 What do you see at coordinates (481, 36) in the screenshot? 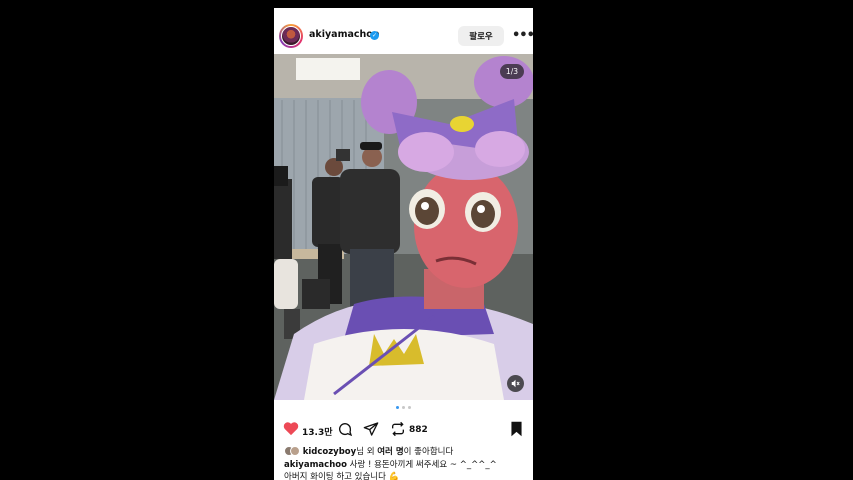
I see `follow-button: 팔로우` at bounding box center [481, 36].